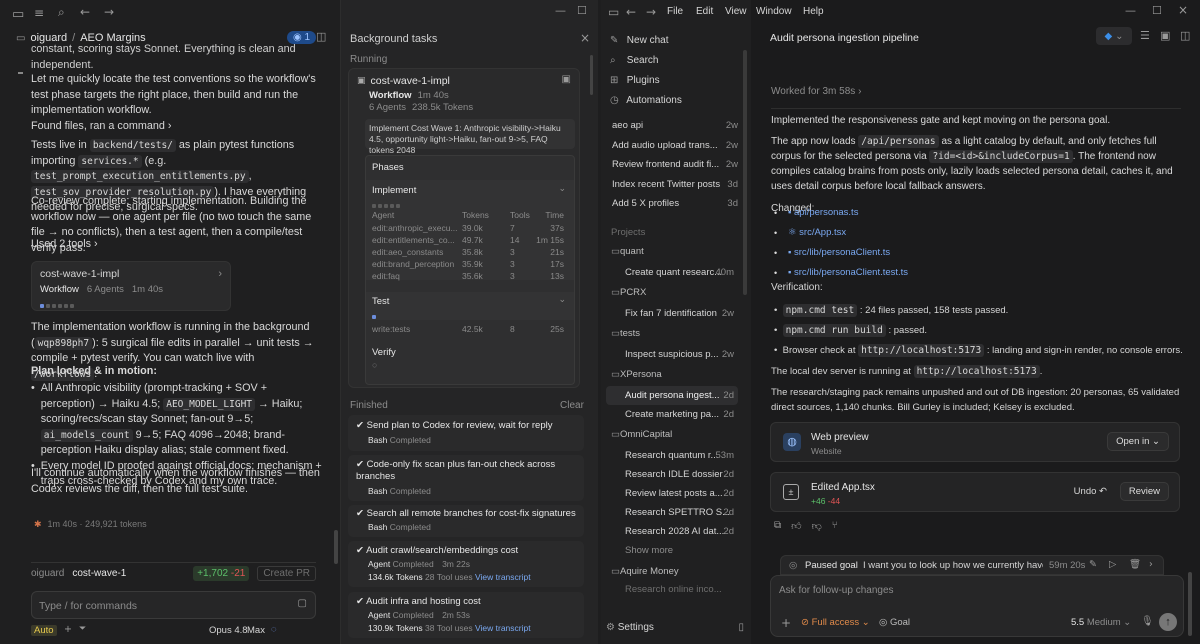 The image size is (1200, 644). Describe the element at coordinates (286, 573) in the screenshot. I see `create-pr-button: Create PR` at that location.